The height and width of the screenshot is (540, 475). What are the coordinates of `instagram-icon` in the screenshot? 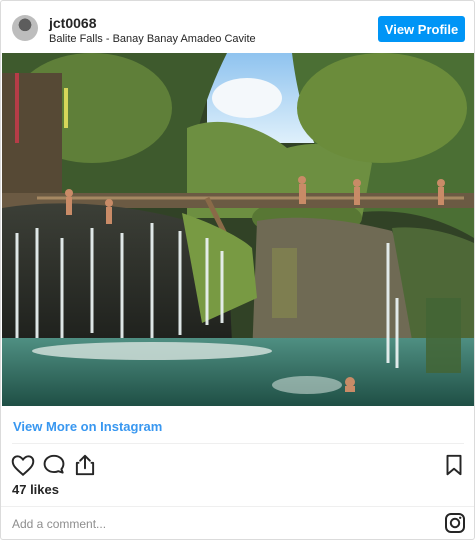 It's located at (455, 523).